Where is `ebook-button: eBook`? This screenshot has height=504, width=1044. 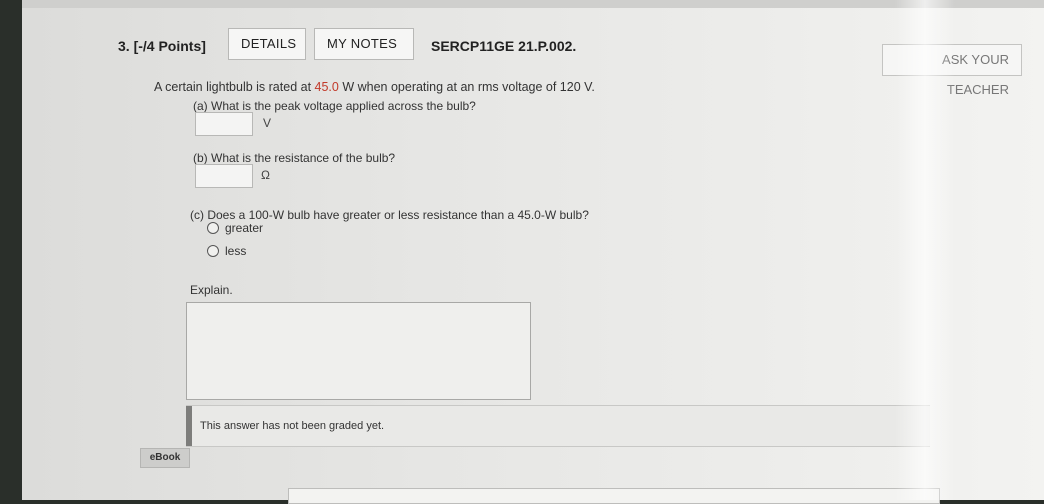
ebook-button: eBook is located at coordinates (165, 458).